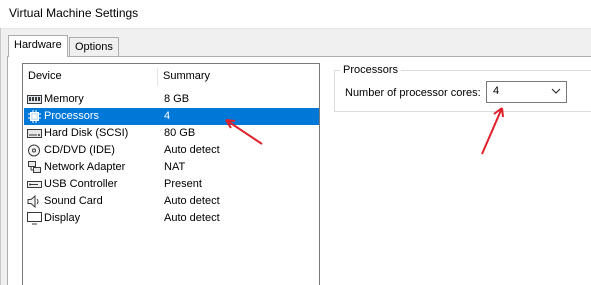 The image size is (591, 285). Describe the element at coordinates (34, 184) in the screenshot. I see `usb-icon` at that location.